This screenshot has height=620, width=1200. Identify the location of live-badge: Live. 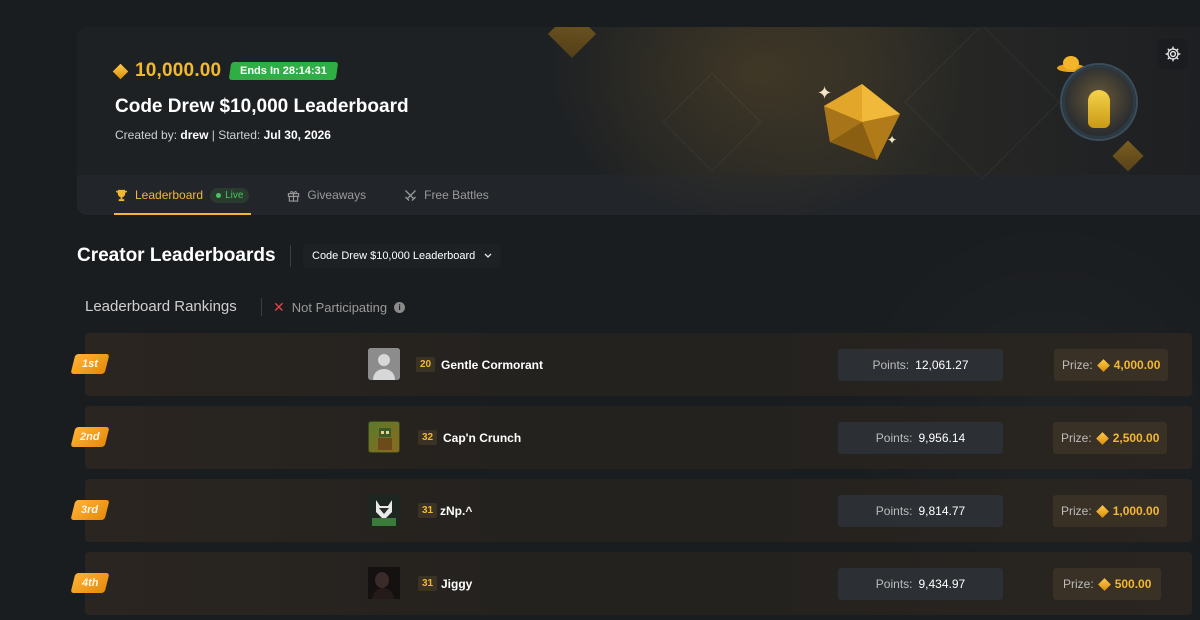
(230, 195).